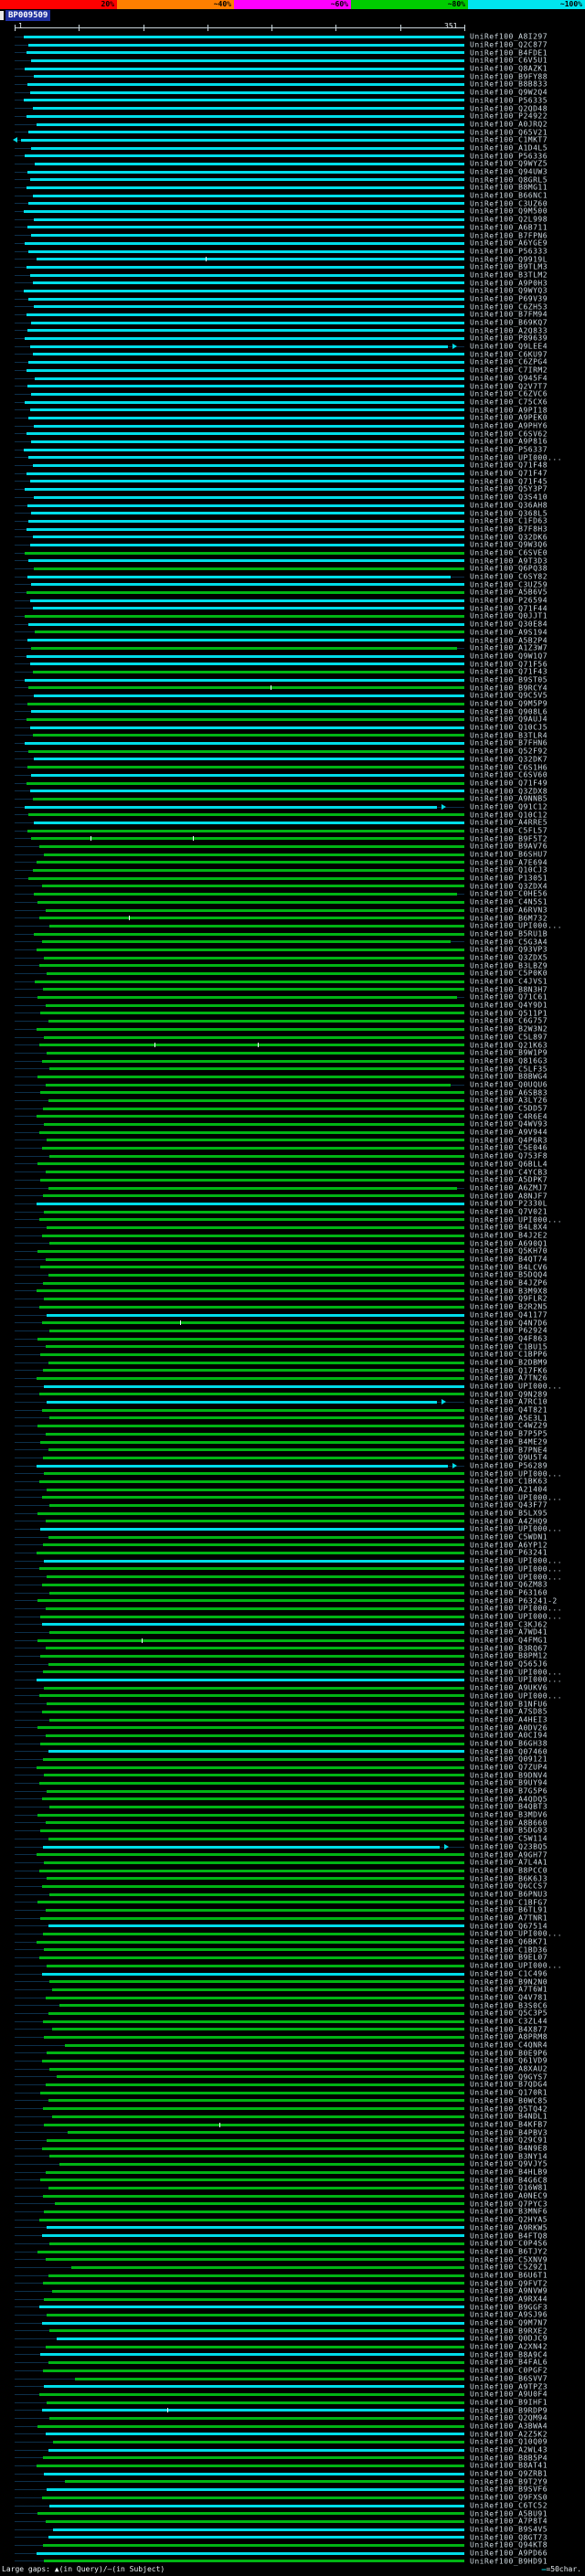  What do you see at coordinates (509, 2100) in the screenshot?
I see `hit-label: UniRef100_B0WC85` at bounding box center [509, 2100].